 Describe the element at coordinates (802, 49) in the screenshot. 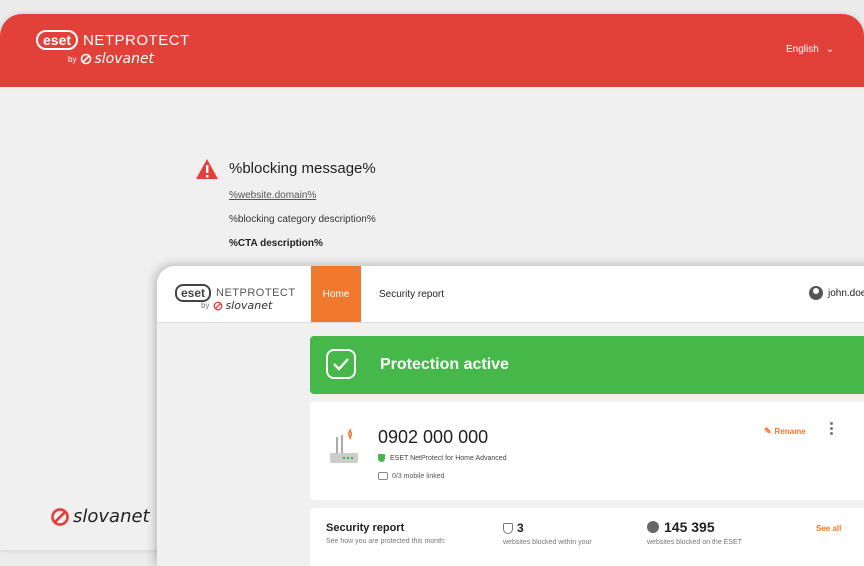

I see `language-label: English` at that location.